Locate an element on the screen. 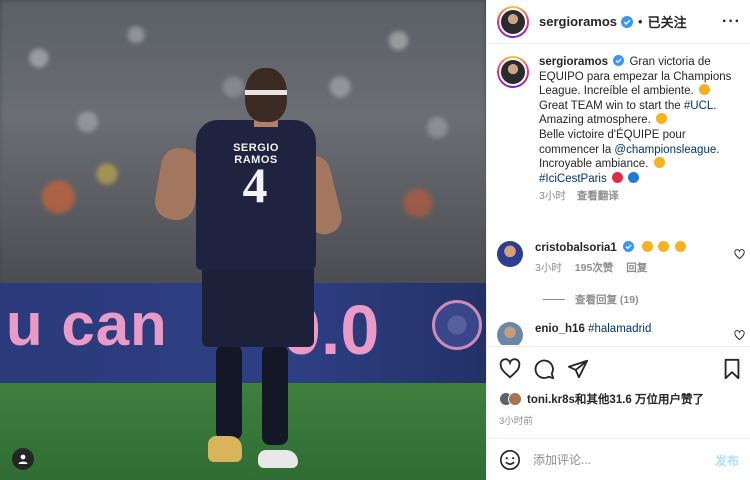 Image resolution: width=750 pixels, height=480 pixels. likes-text: toni.kr8s和其他31.6 万位用户赞了 is located at coordinates (616, 400).